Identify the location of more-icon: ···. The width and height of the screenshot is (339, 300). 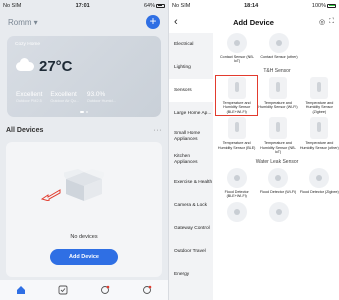
(158, 130).